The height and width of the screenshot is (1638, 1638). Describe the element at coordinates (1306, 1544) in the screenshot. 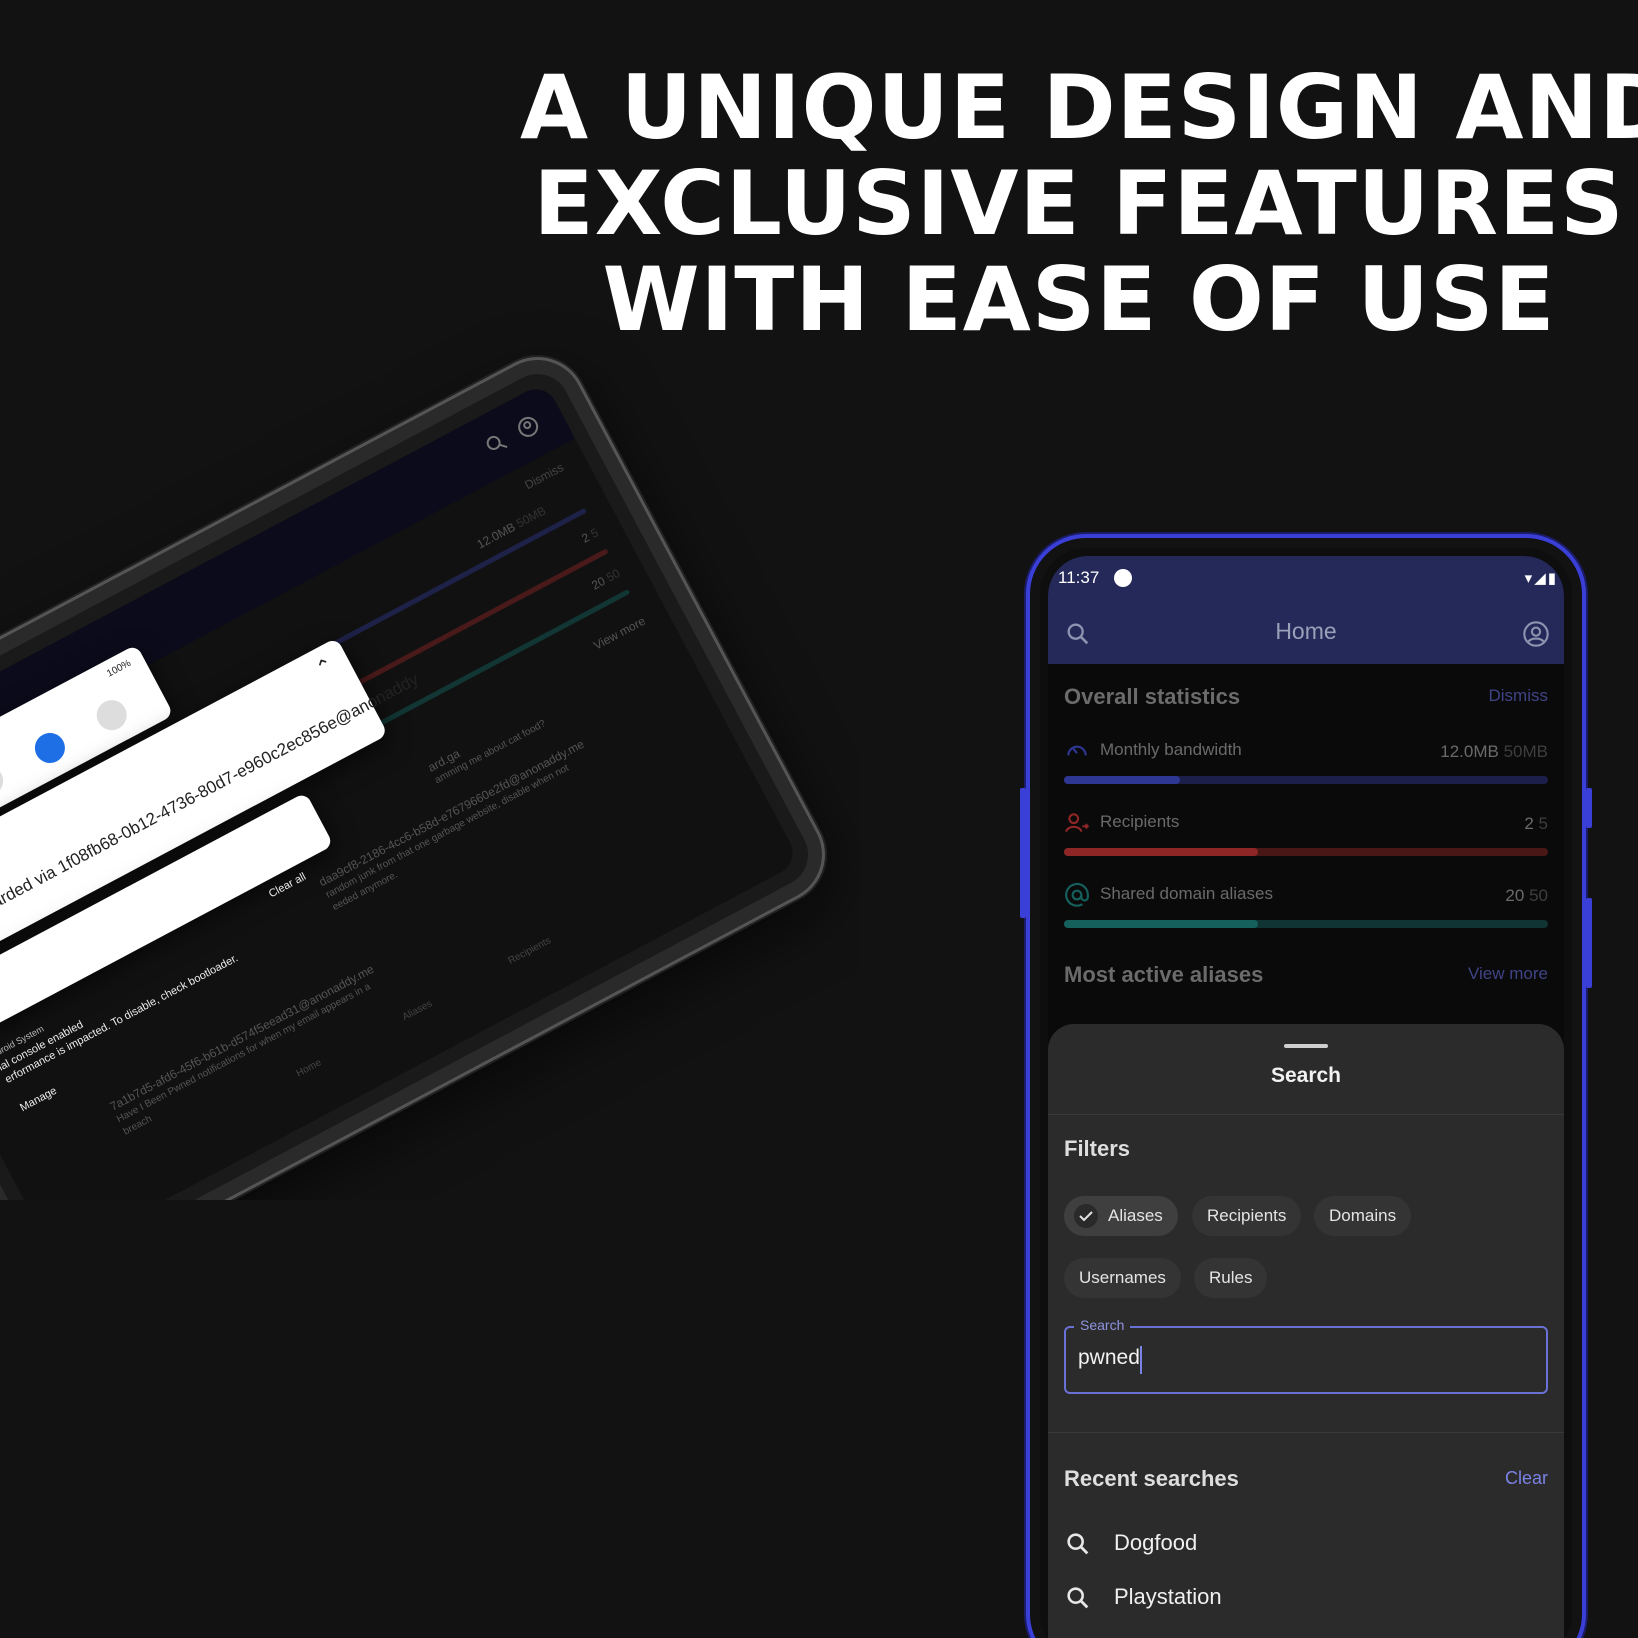

I see `recent-search-item: Dogfood` at that location.